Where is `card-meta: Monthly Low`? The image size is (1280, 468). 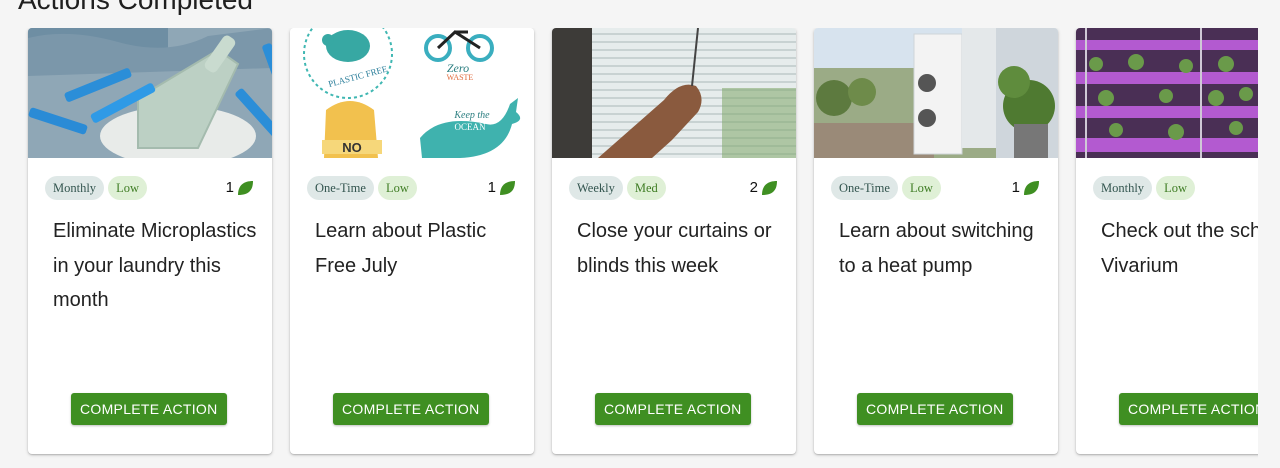
card-meta: Monthly Low is located at coordinates (1175, 188).